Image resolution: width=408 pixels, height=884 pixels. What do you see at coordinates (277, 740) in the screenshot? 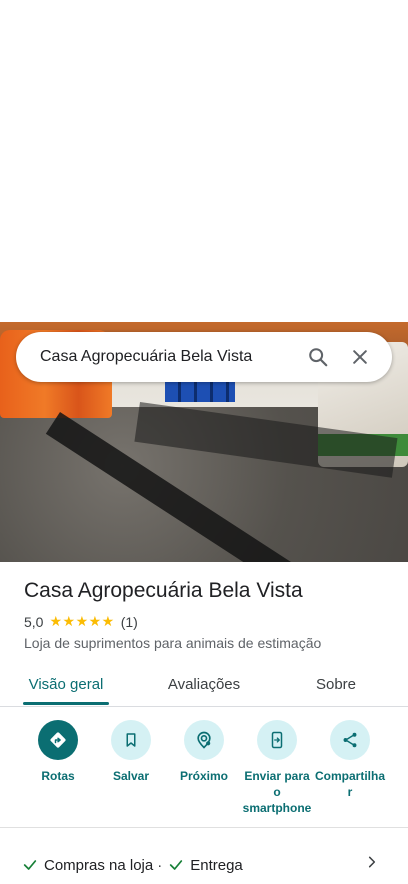
I see `send-to-phone-icon` at bounding box center [277, 740].